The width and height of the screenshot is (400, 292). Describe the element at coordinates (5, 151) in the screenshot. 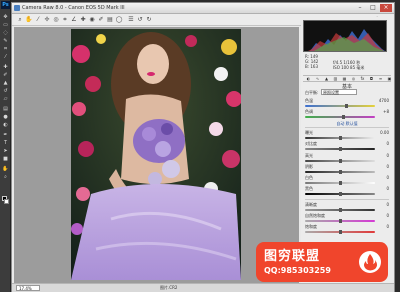

I see `path-select-tool-icon: ➤` at that location.